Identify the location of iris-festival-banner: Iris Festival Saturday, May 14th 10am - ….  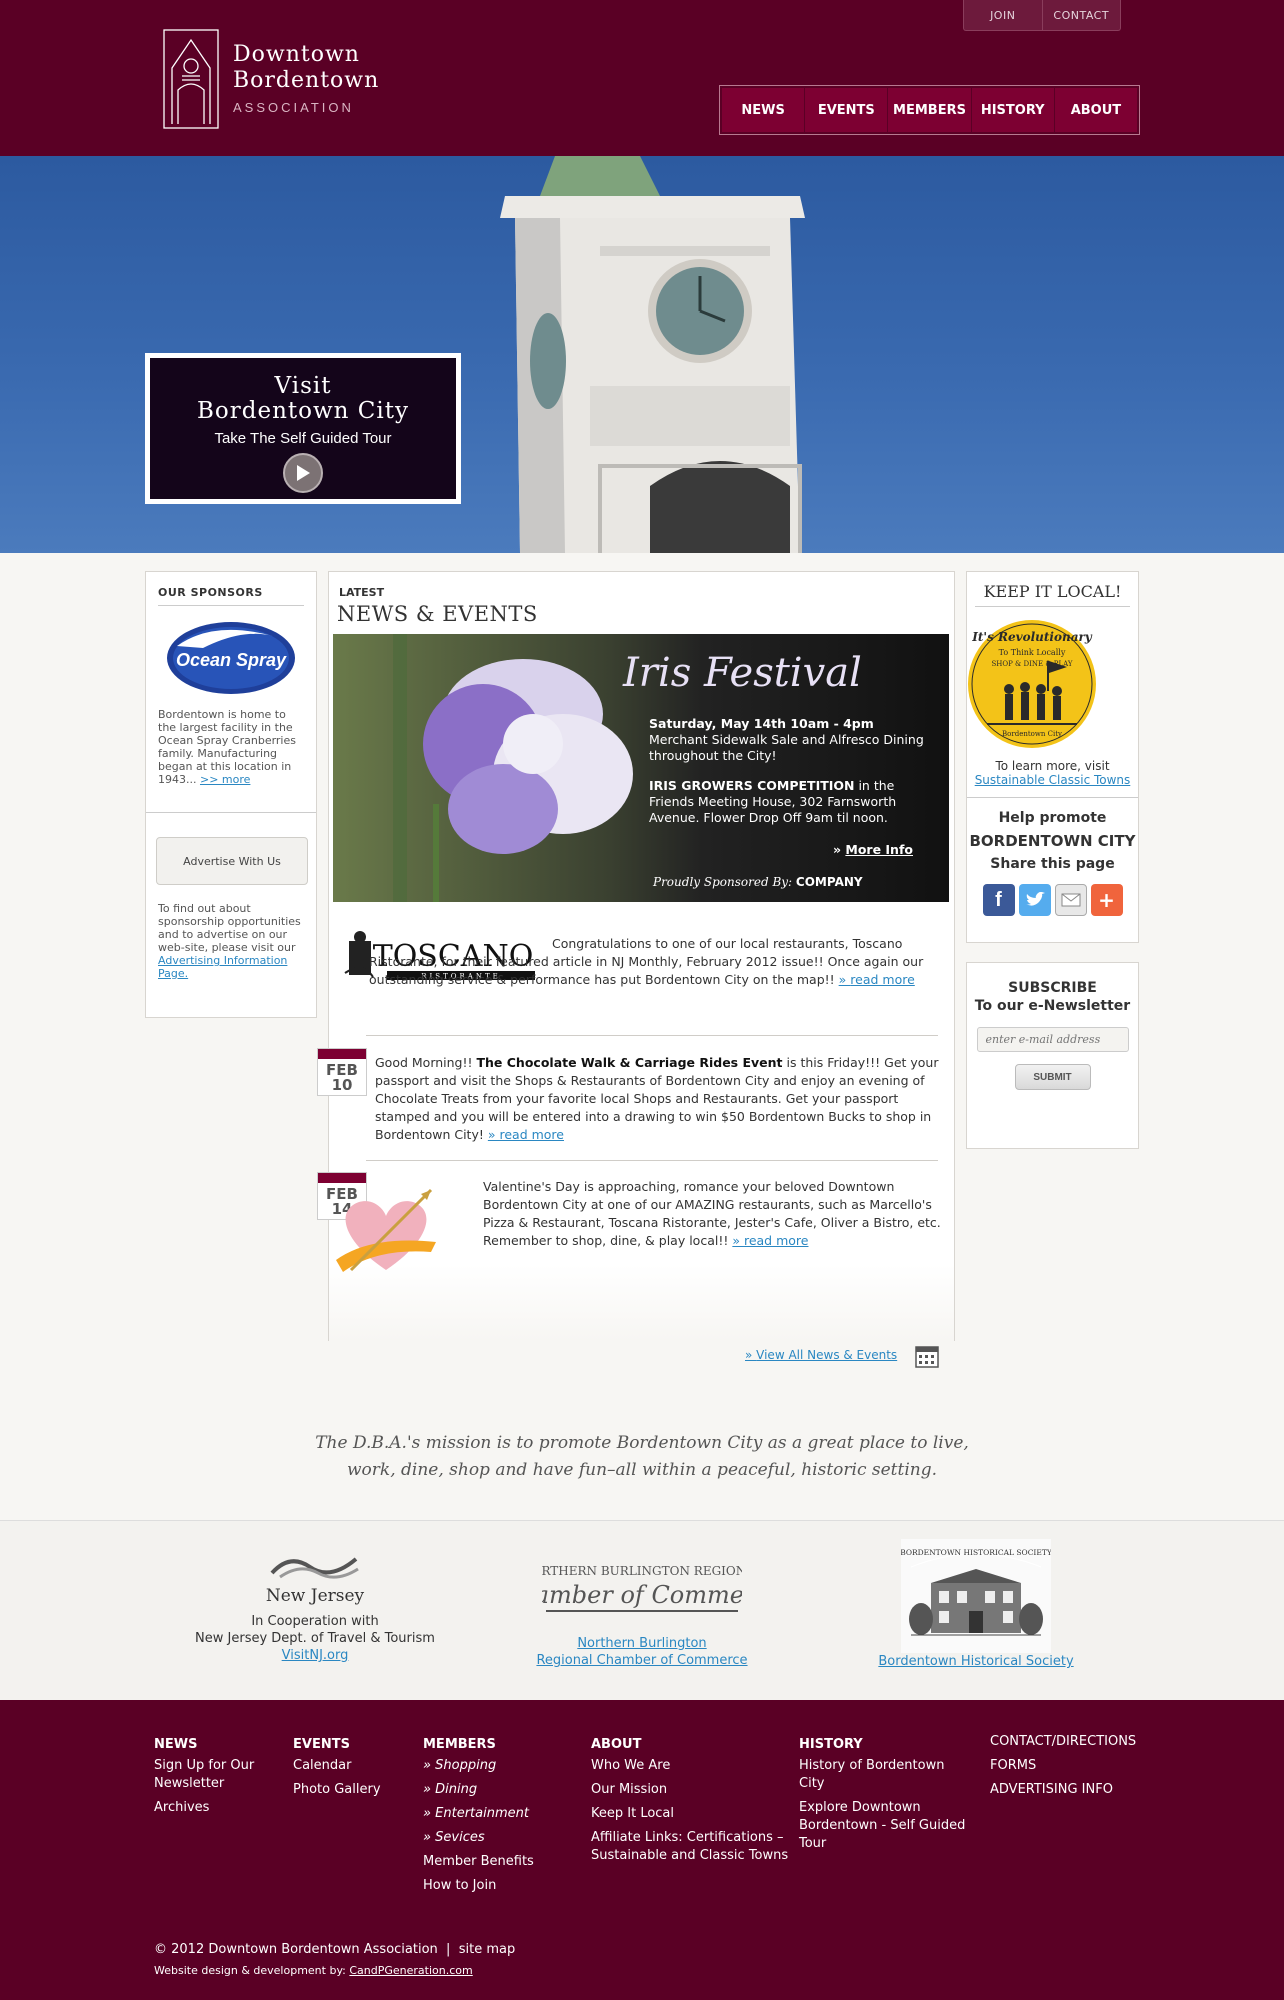
(641, 768).